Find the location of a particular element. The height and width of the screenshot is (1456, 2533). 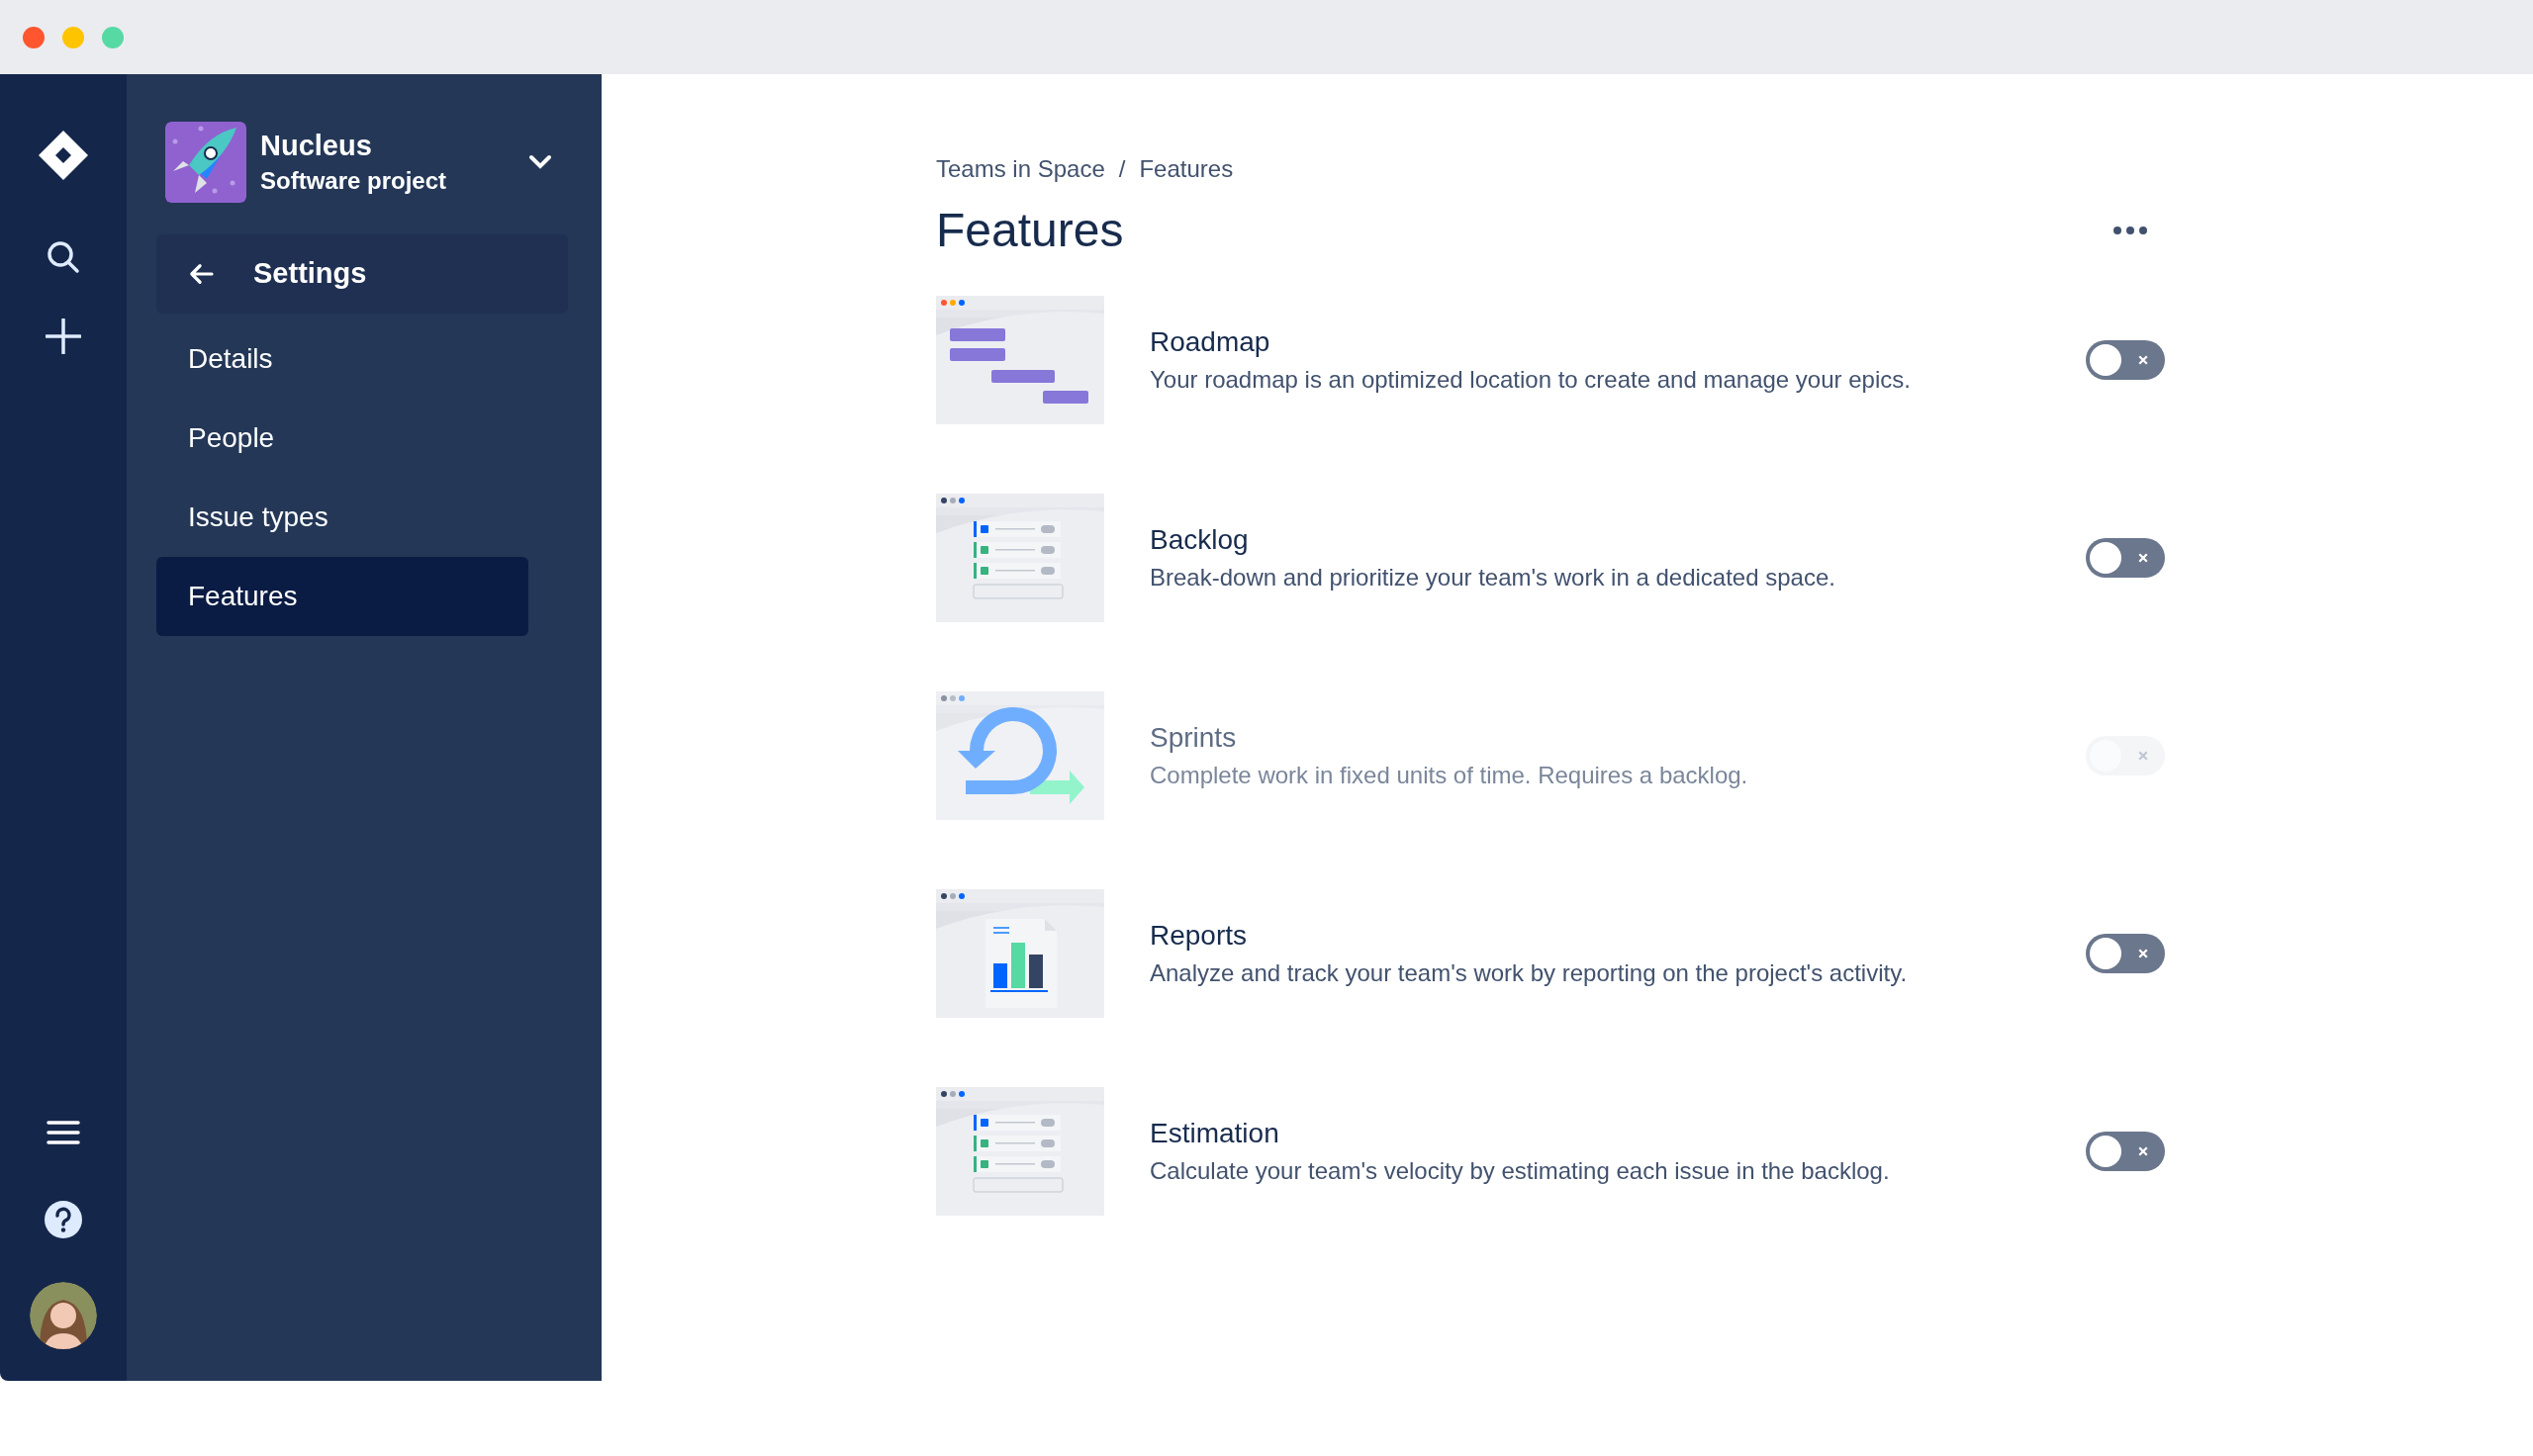

feature-description: Break-down and prioritize your team's work in a dedicated space. is located at coordinates (1493, 577).